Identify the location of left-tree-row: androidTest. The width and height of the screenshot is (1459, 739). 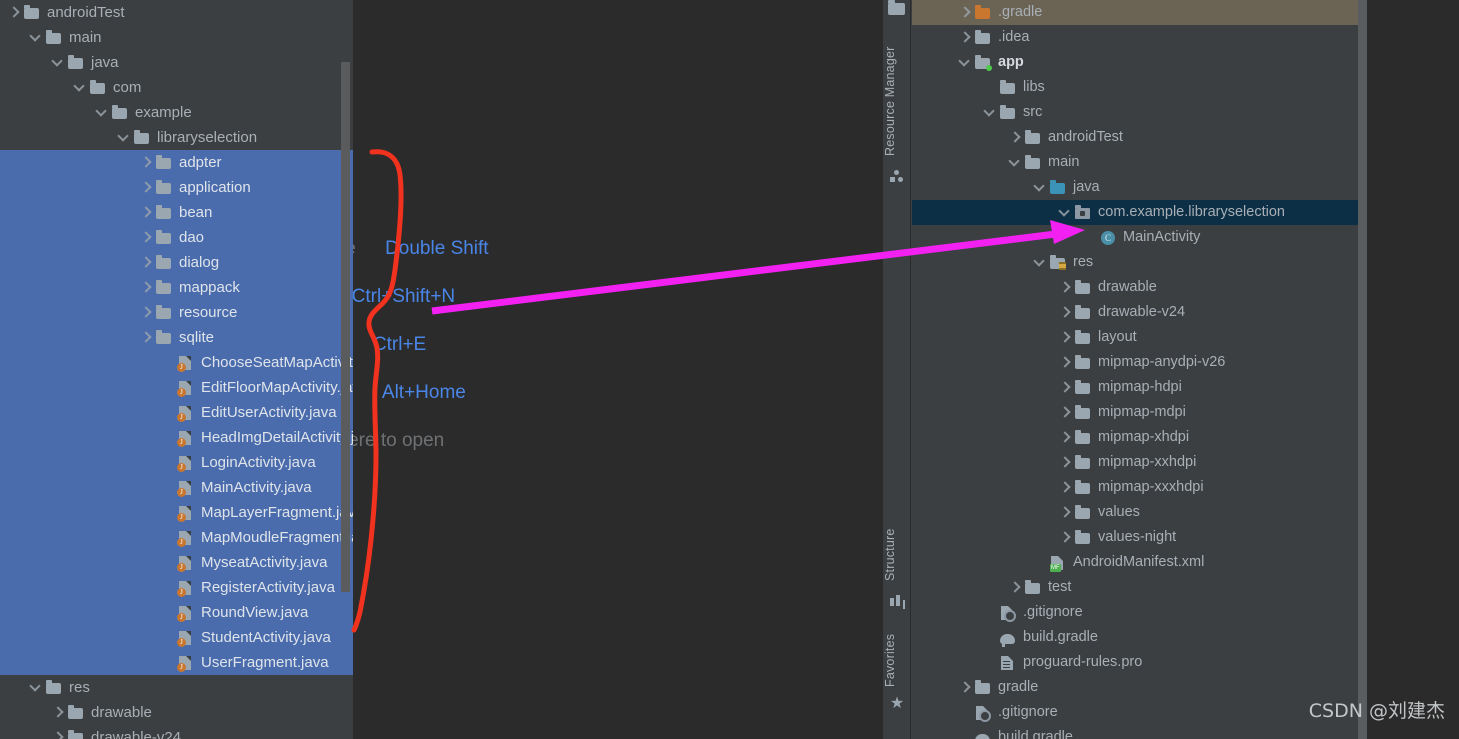
(176, 12).